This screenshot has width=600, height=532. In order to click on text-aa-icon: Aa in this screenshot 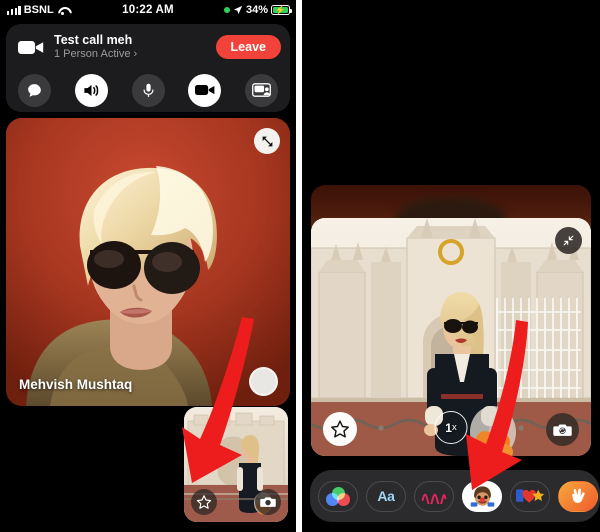, I will do `click(386, 496)`.